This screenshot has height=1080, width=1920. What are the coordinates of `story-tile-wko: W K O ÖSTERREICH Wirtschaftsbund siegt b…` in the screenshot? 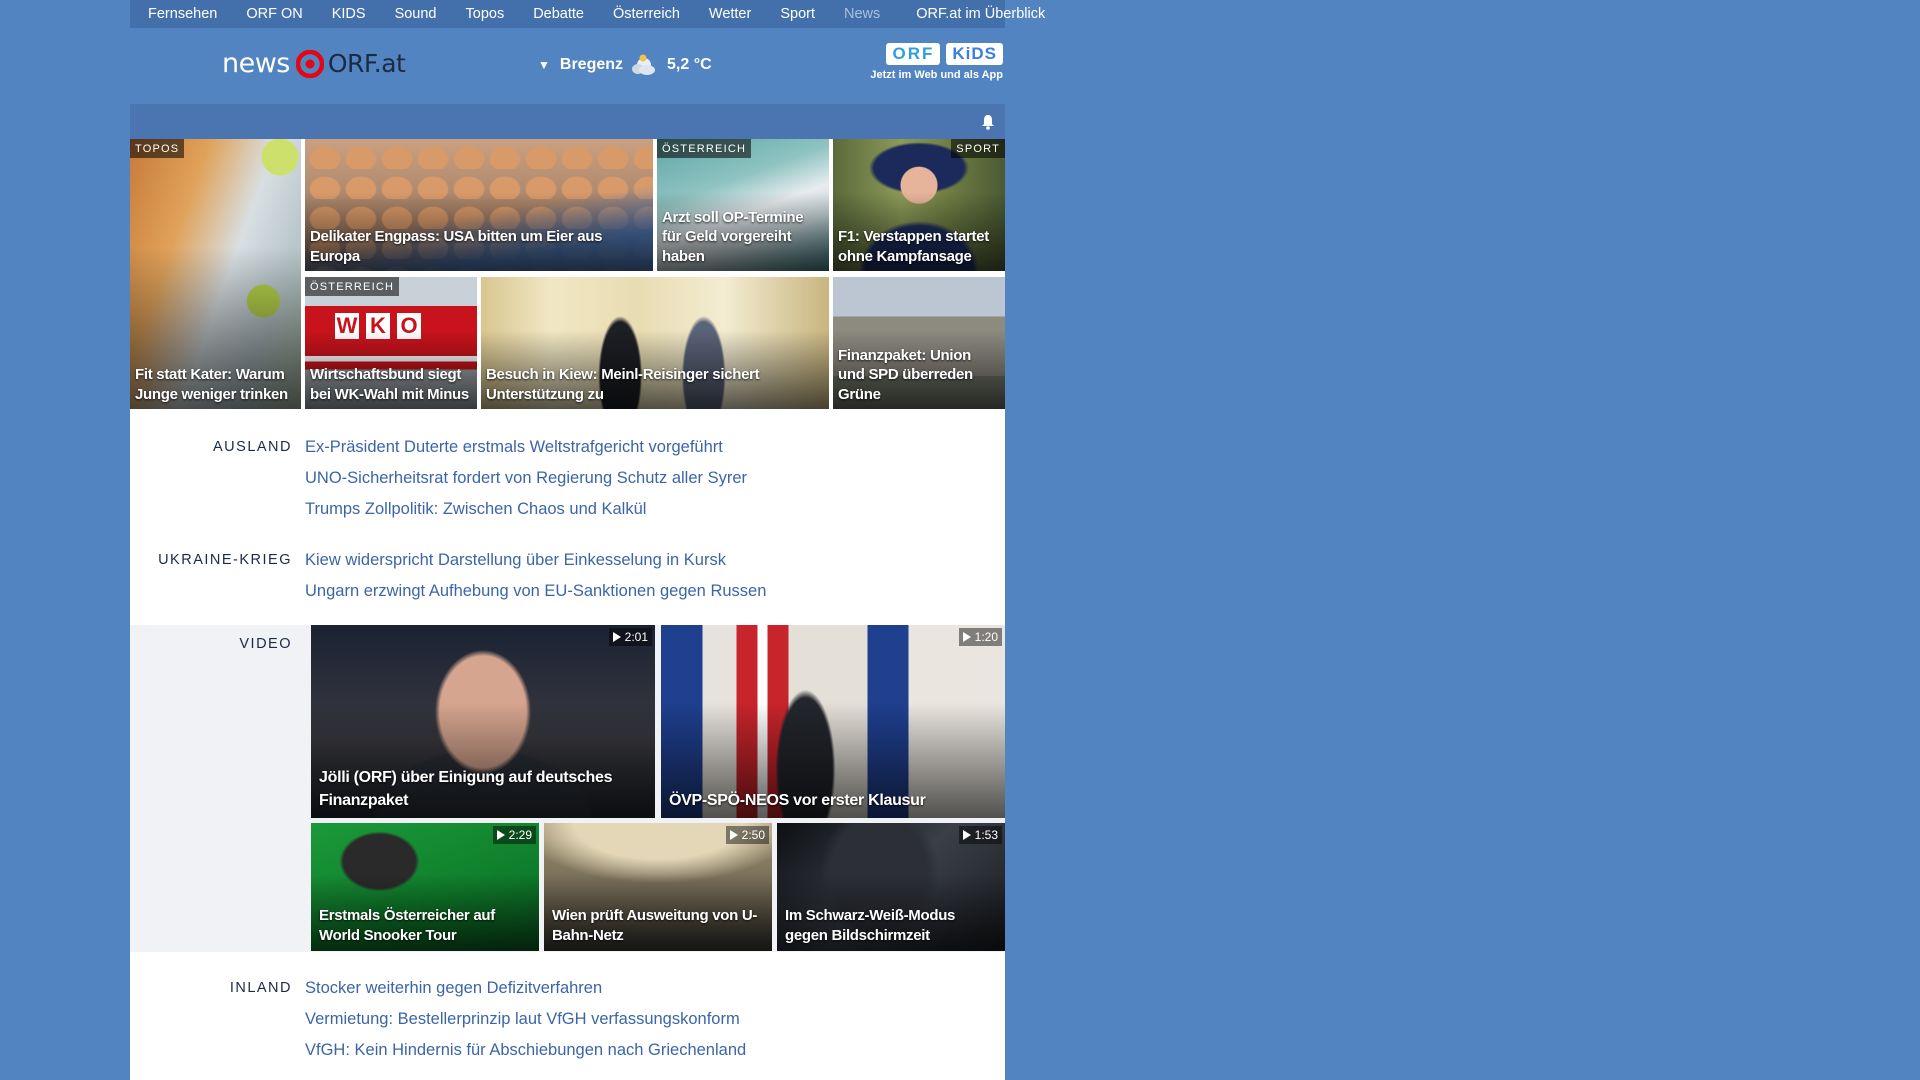 It's located at (391, 343).